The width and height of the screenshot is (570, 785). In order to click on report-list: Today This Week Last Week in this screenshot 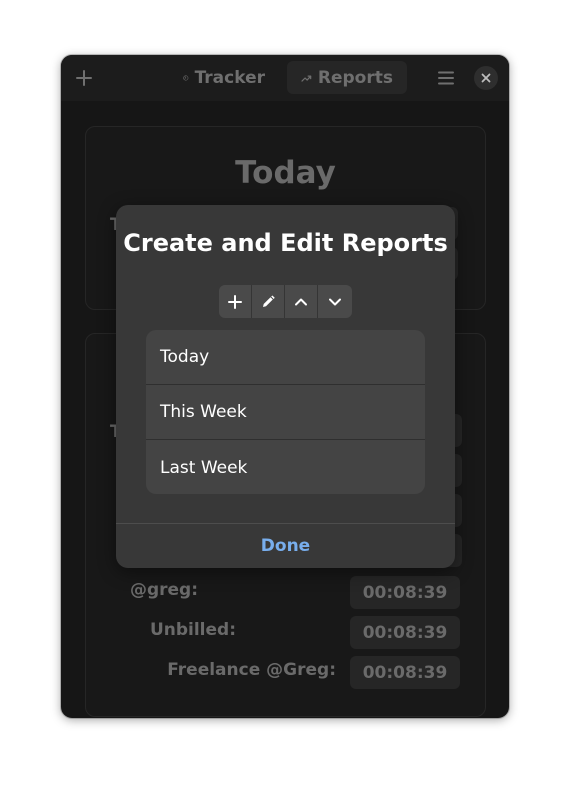, I will do `click(285, 412)`.